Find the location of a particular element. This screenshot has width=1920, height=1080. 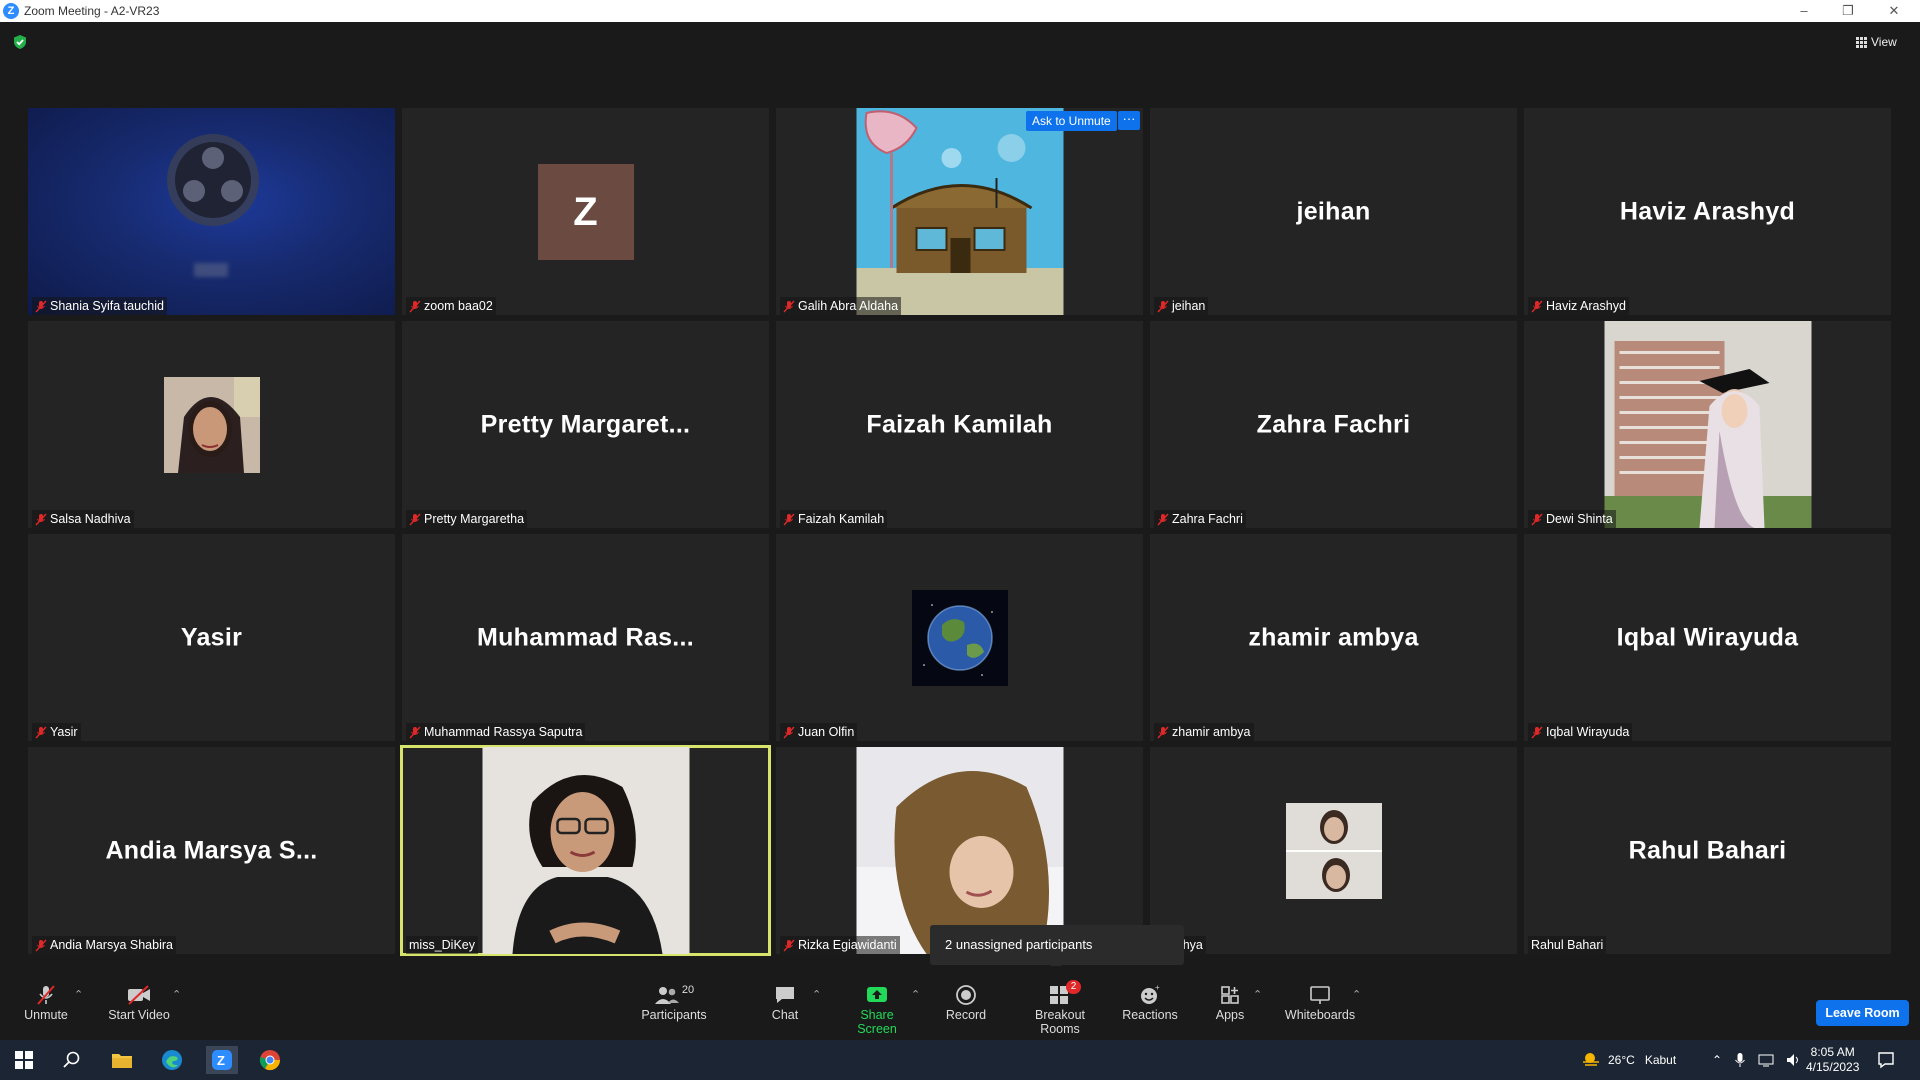

participant-name: Muhammad Rassya Saputra is located at coordinates (503, 732).